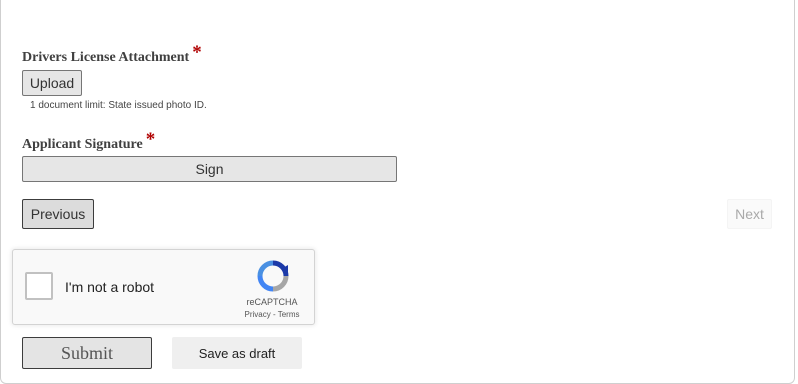  I want to click on recaptcha-privacy-link: Privacy, so click(258, 314).